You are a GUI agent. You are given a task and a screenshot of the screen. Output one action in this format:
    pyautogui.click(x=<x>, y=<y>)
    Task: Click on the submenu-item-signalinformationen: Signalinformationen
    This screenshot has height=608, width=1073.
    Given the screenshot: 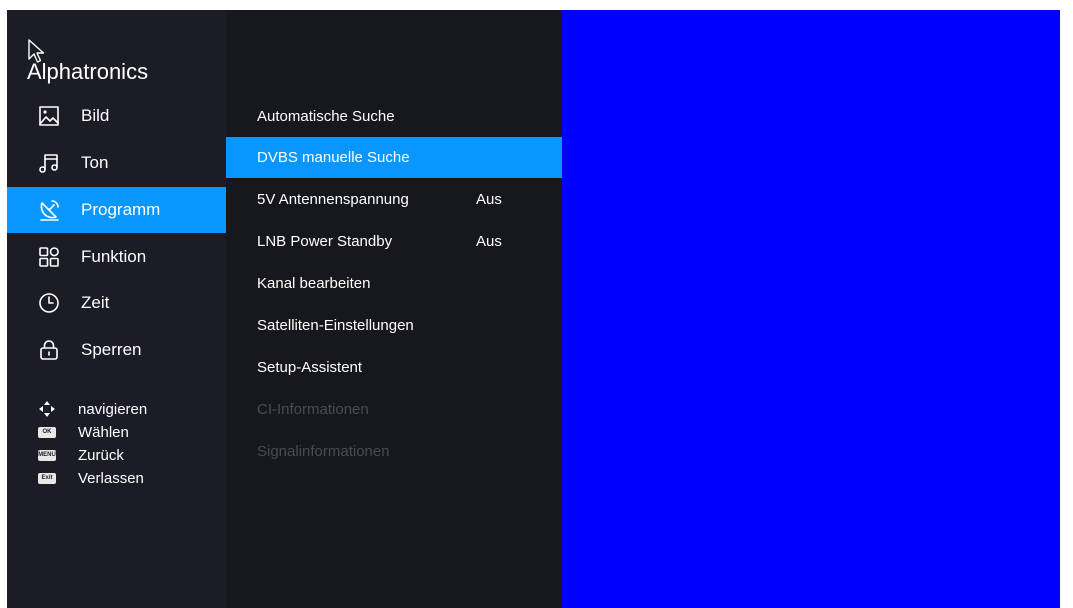 What is the action you would take?
    pyautogui.click(x=394, y=451)
    